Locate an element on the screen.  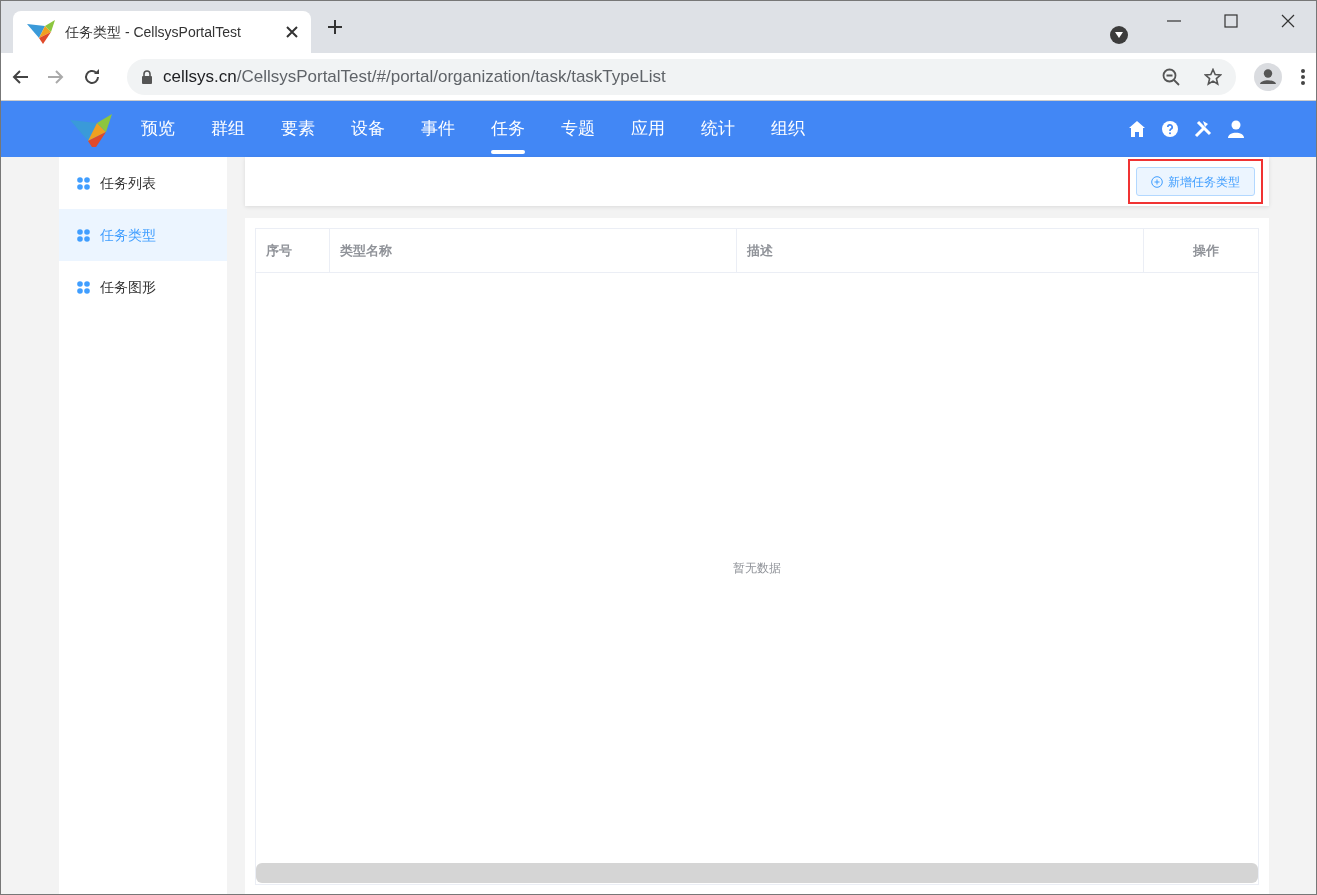
dropdown-icon is located at coordinates (1119, 35).